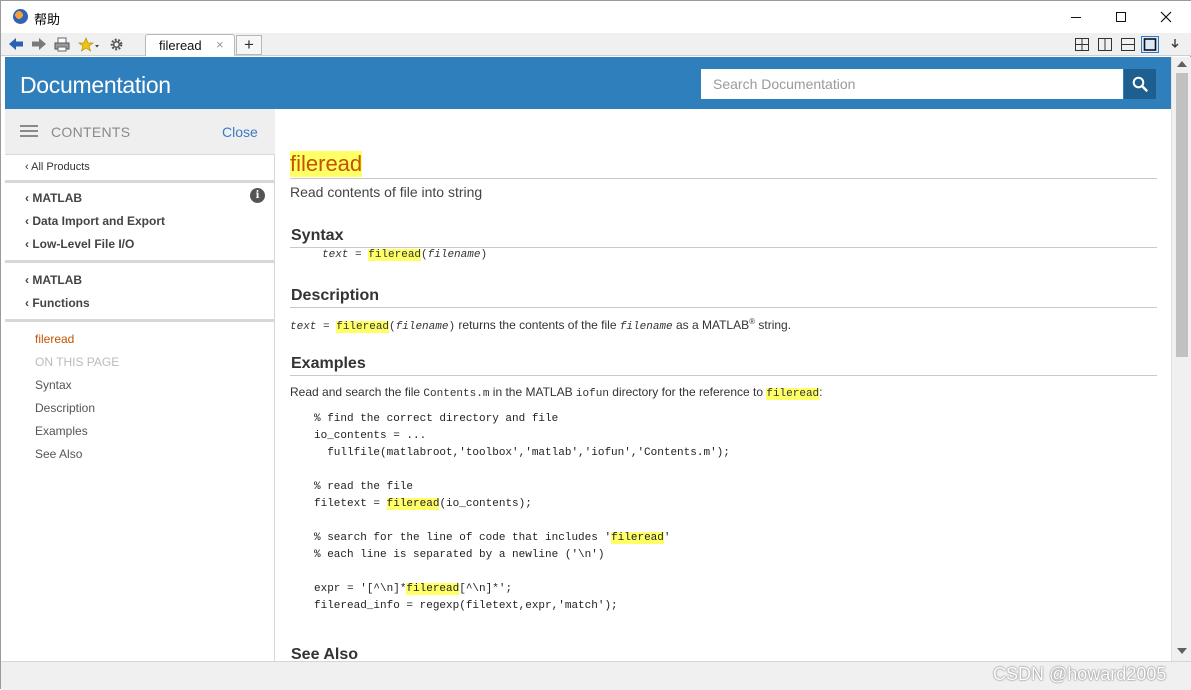 This screenshot has height=690, width=1191. Describe the element at coordinates (357, 392) in the screenshot. I see `examples-text-1: Read and search the file` at that location.